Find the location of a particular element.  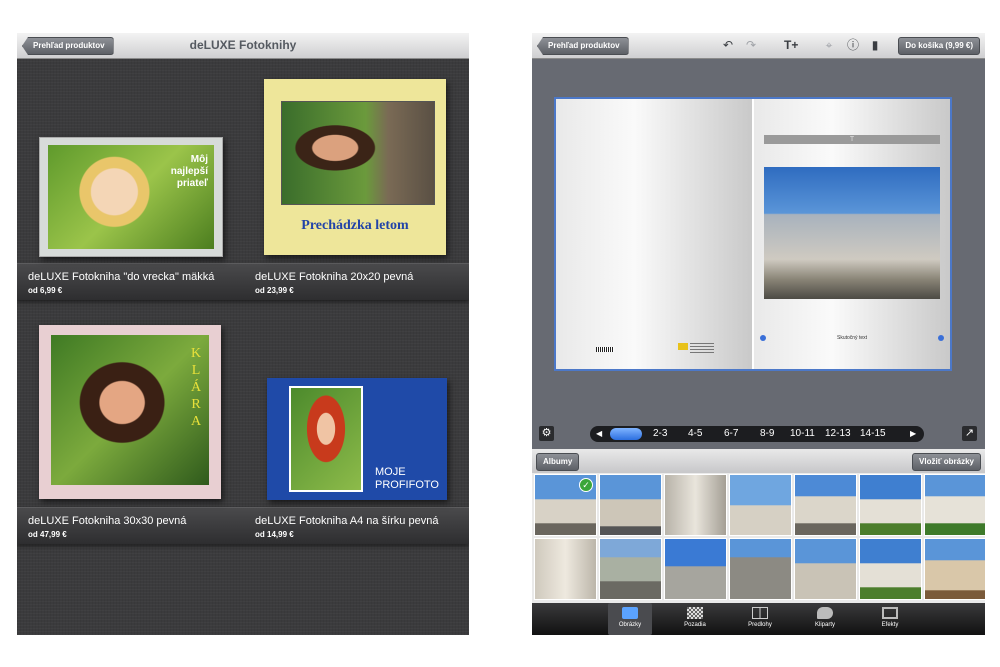

camera-icon is located at coordinates (630, 613).